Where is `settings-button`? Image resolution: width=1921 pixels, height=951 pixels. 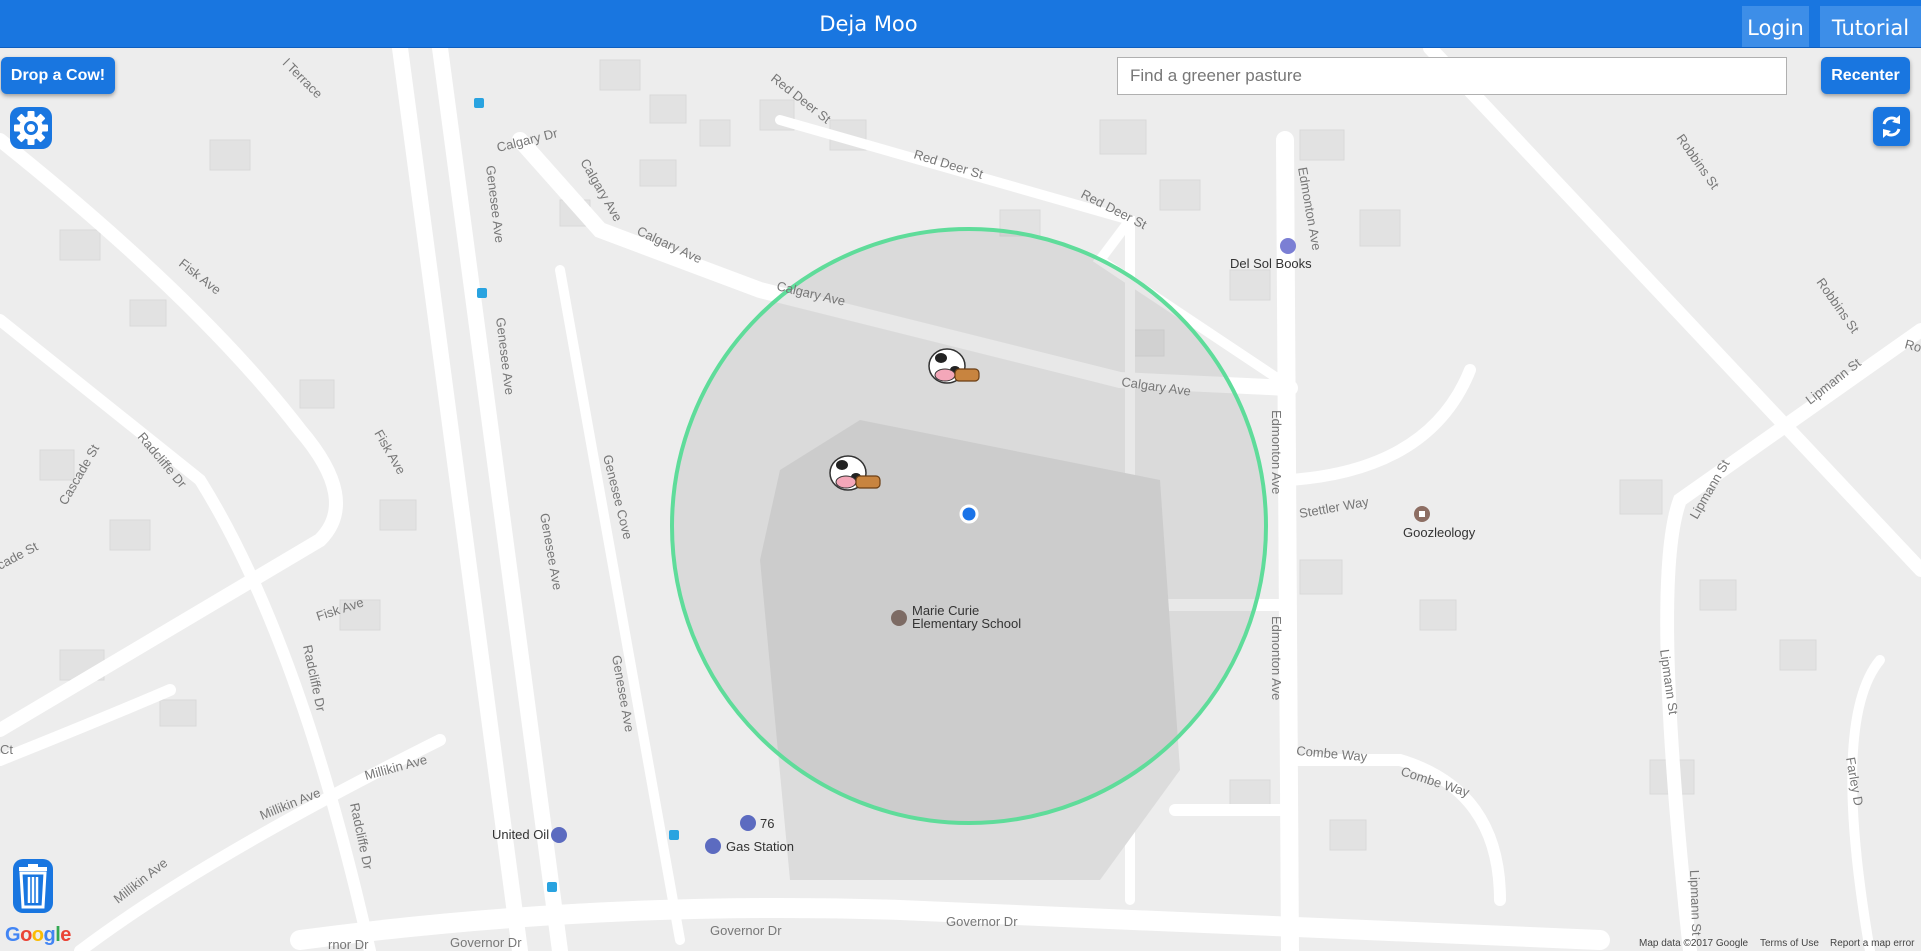
settings-button is located at coordinates (31, 128).